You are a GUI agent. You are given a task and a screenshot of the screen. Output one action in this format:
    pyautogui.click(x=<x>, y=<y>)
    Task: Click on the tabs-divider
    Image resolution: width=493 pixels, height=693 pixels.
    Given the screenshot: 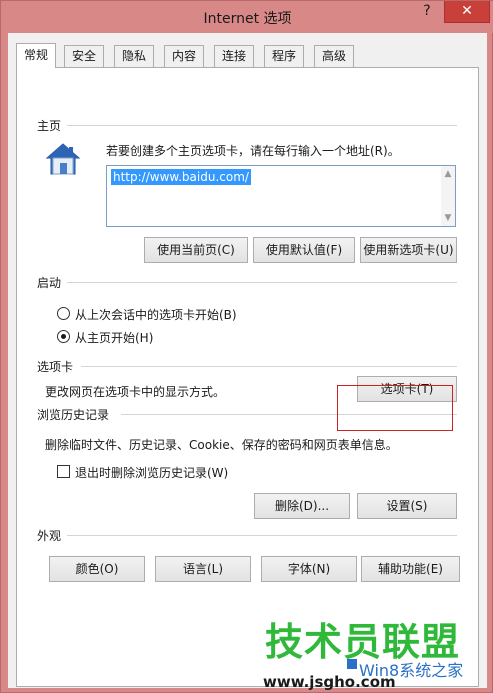 What is the action you would take?
    pyautogui.click(x=269, y=366)
    